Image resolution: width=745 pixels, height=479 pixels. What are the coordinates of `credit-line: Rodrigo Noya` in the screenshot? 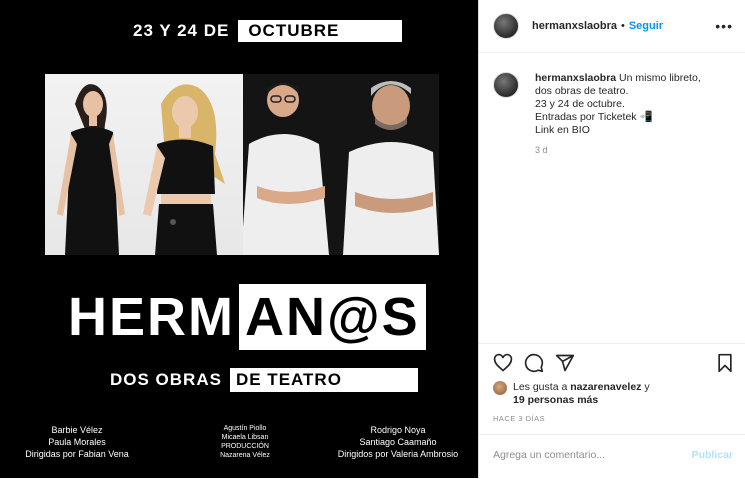 It's located at (398, 430).